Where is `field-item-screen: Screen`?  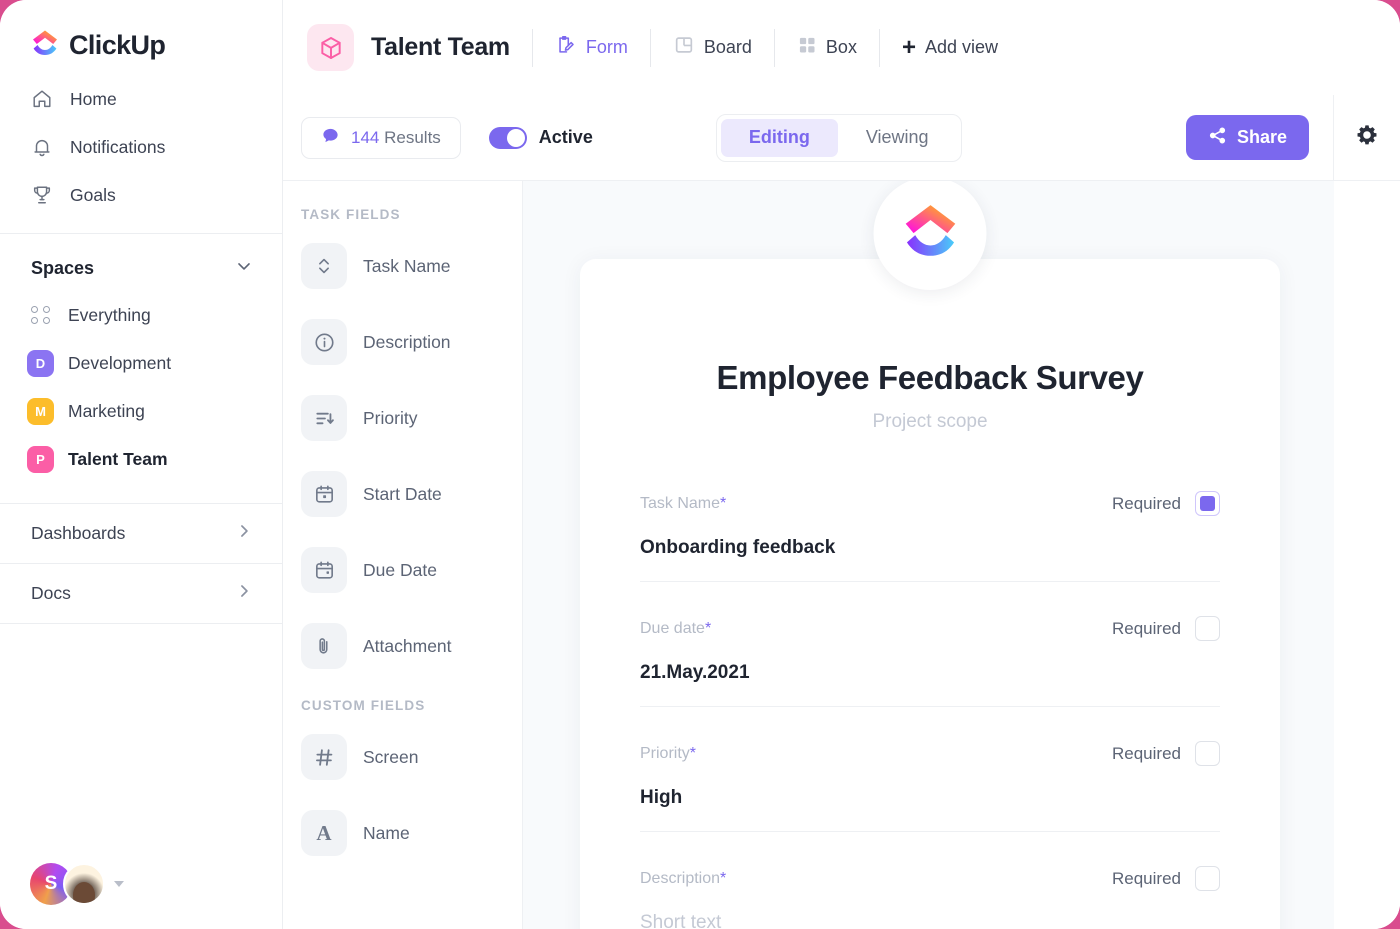
field-item-screen: Screen is located at coordinates (402, 757).